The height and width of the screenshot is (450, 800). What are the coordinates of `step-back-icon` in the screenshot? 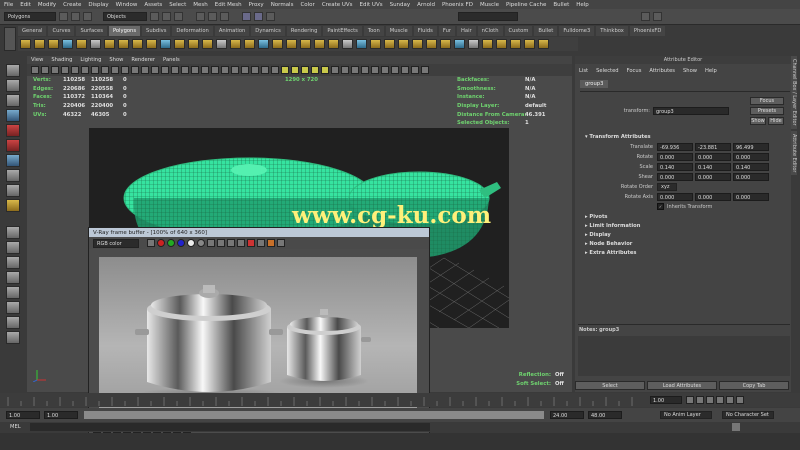 It's located at (700, 400).